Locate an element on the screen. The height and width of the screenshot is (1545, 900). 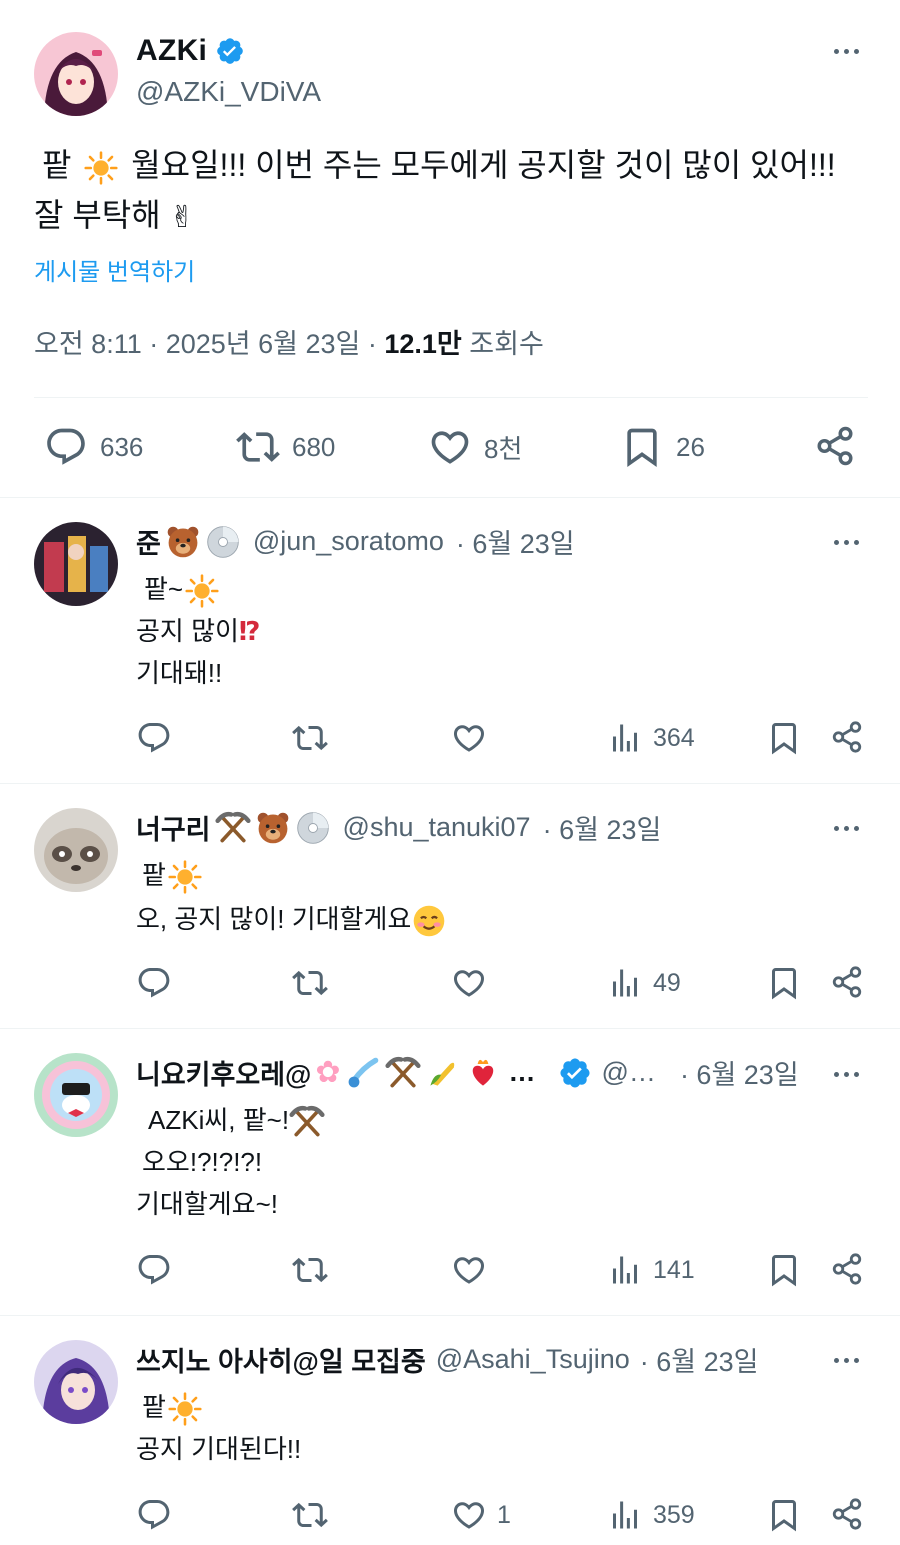
reply-button: 636 is located at coordinates (93, 447).